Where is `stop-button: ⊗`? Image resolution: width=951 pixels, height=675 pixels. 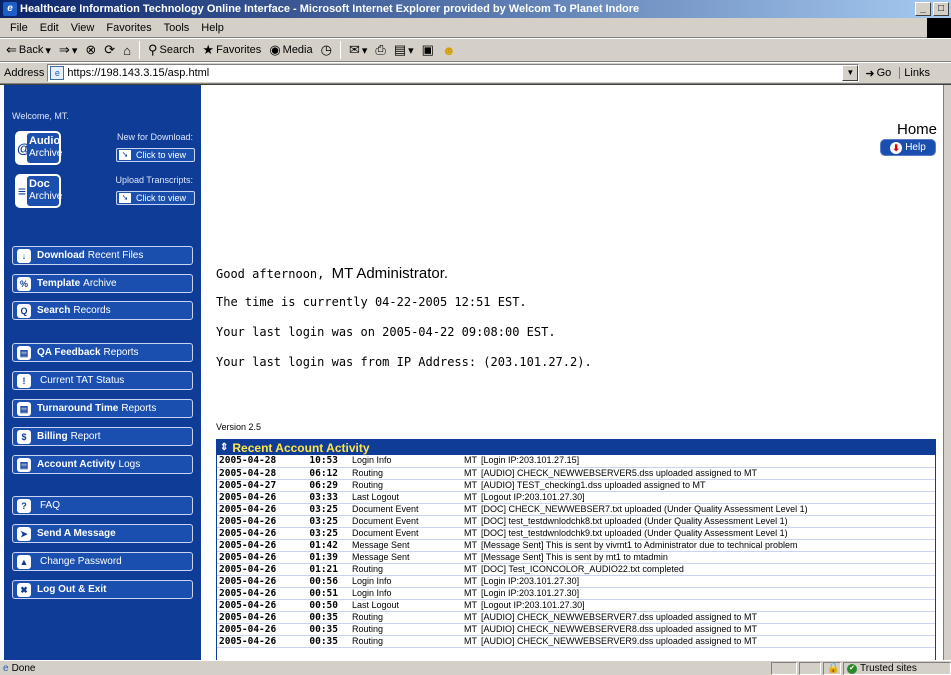
stop-button: ⊗ is located at coordinates (90, 50).